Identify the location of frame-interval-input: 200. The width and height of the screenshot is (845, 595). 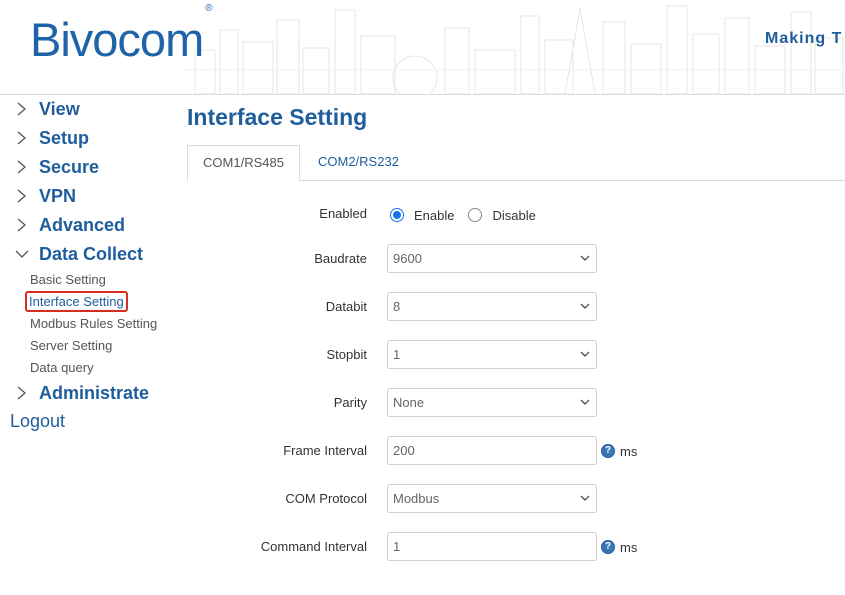
(492, 450).